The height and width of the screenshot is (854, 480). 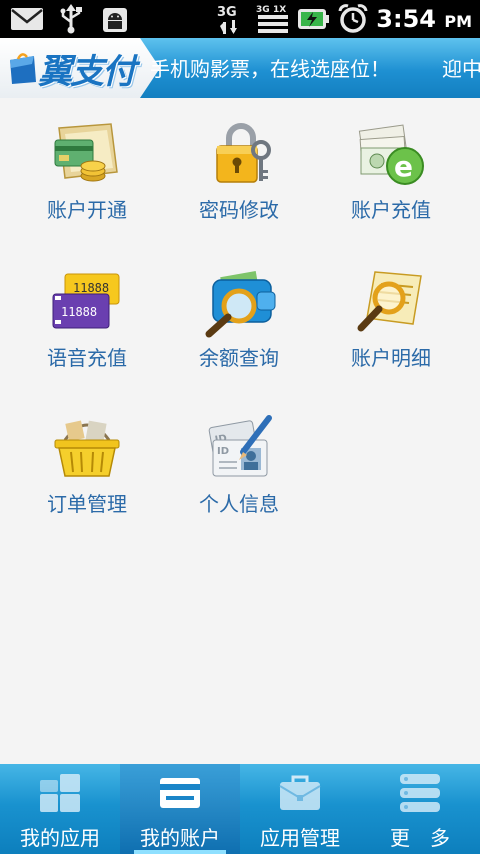 I want to click on app-logo: 翼支付, so click(x=87, y=72).